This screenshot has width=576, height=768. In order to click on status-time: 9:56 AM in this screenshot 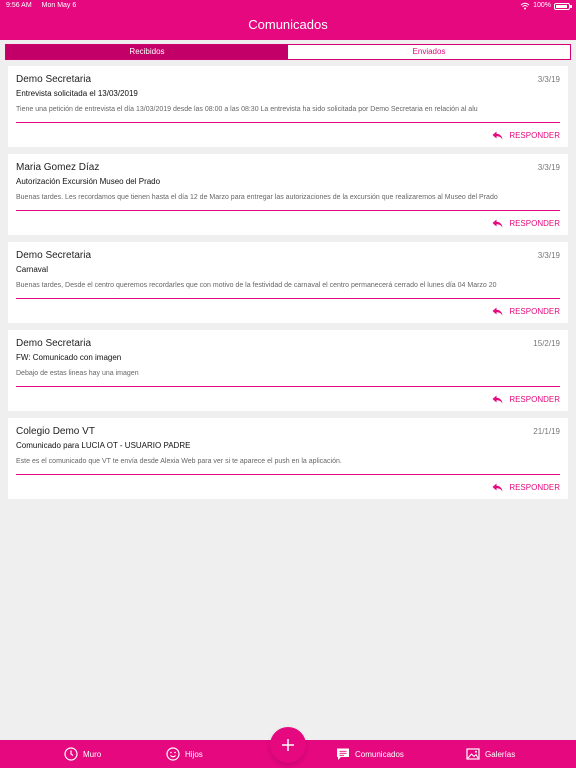, I will do `click(19, 5)`.